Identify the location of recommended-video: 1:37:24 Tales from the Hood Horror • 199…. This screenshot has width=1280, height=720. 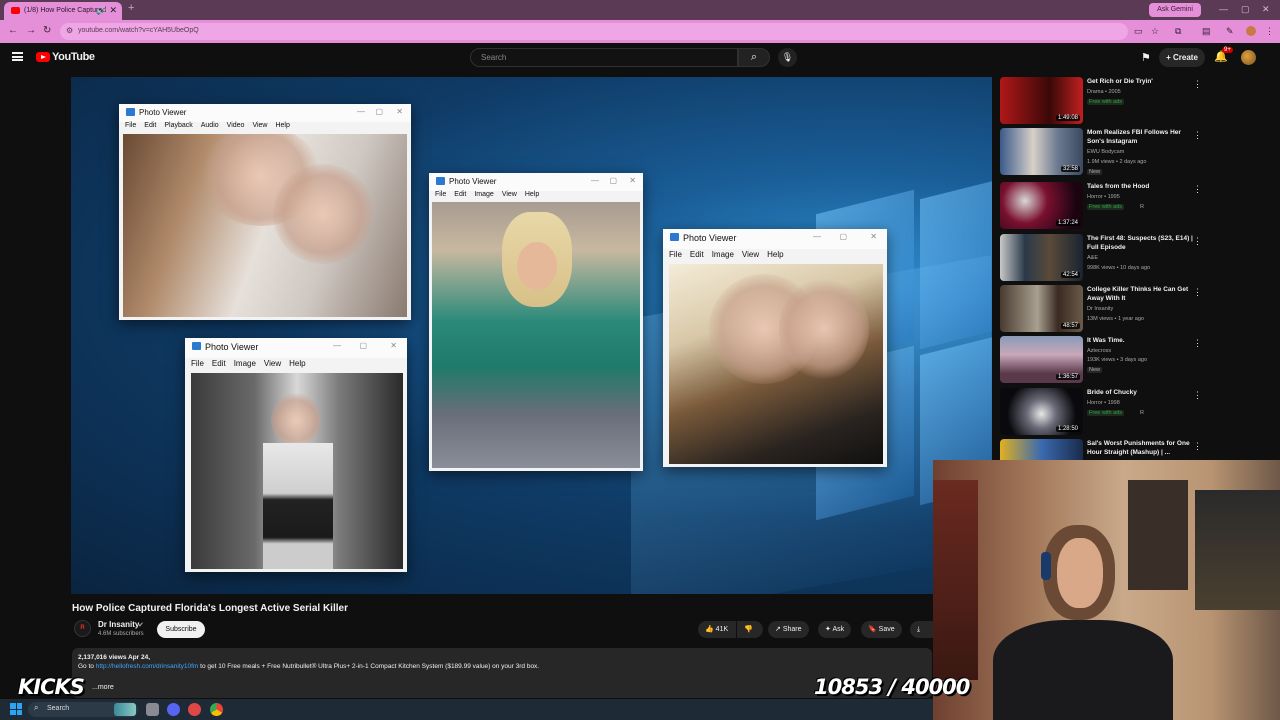
(1101, 207).